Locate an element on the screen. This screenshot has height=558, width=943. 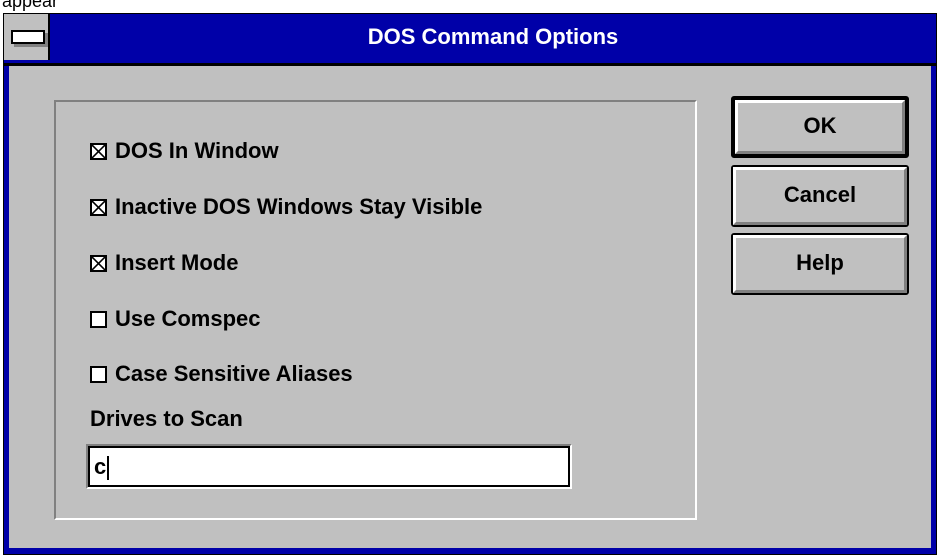
ok-button-label: OK is located at coordinates (820, 125).